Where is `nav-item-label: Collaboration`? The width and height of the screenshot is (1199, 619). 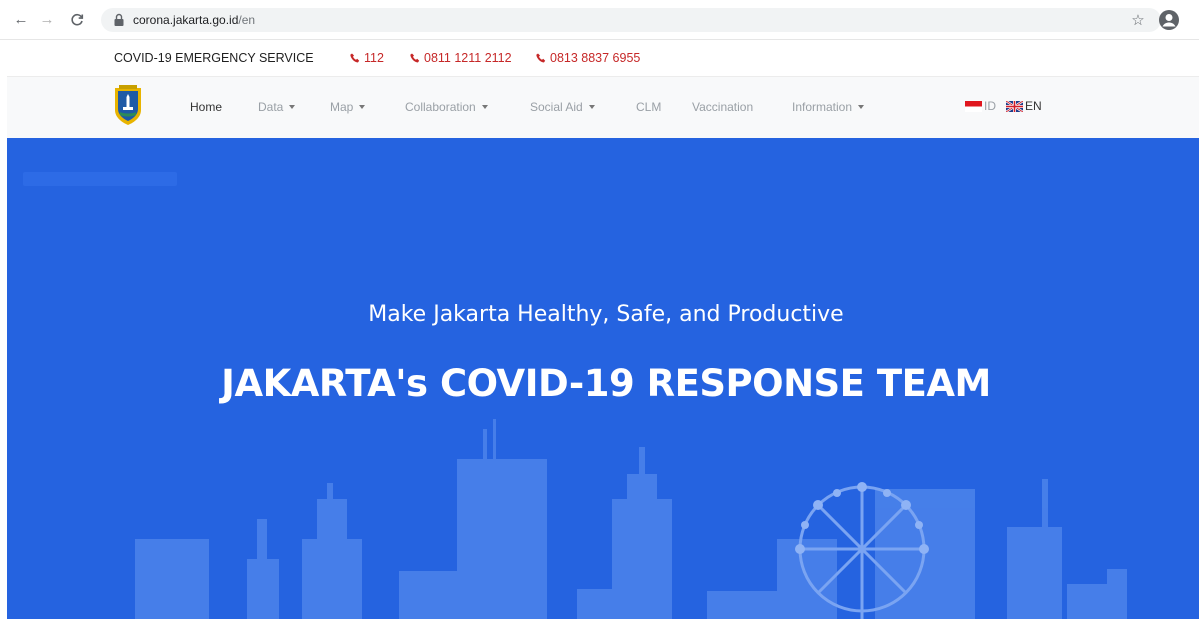 nav-item-label: Collaboration is located at coordinates (440, 107).